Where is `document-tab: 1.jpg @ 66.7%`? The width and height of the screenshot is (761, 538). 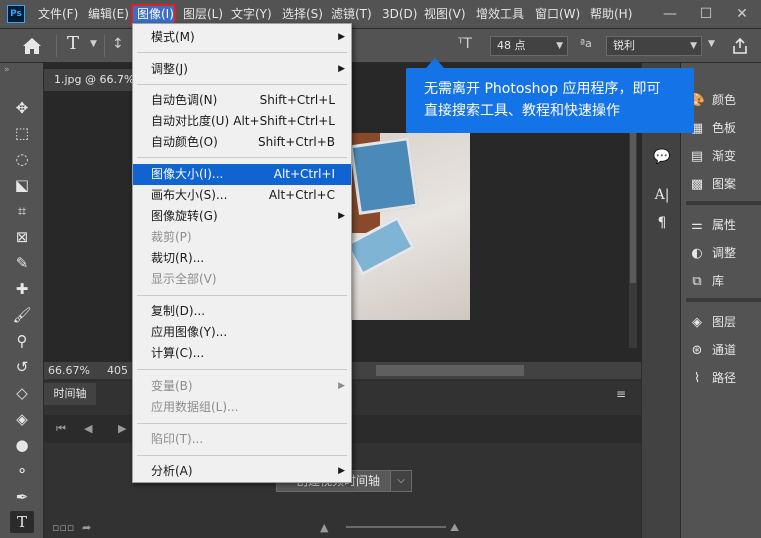 document-tab: 1.jpg @ 66.7% is located at coordinates (91, 80).